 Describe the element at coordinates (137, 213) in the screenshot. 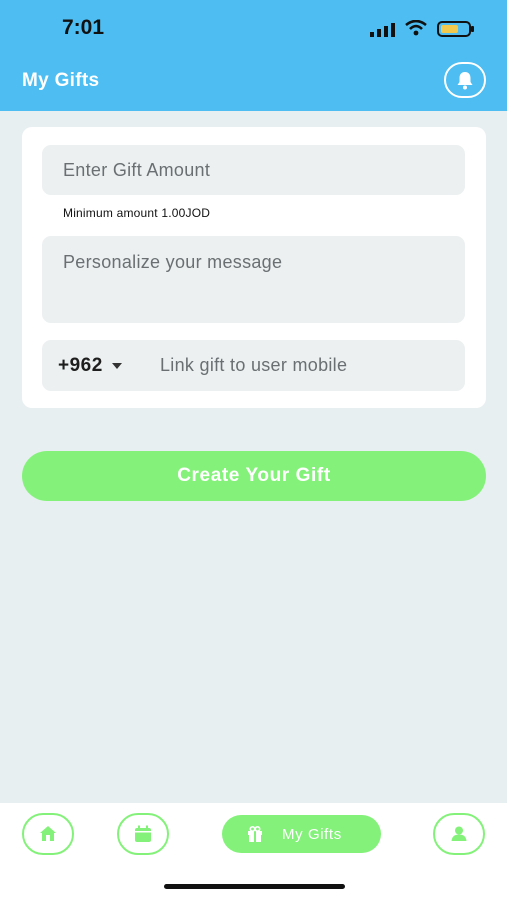

I see `minimum-amount-hint: Minimum amount 1.00JOD` at that location.